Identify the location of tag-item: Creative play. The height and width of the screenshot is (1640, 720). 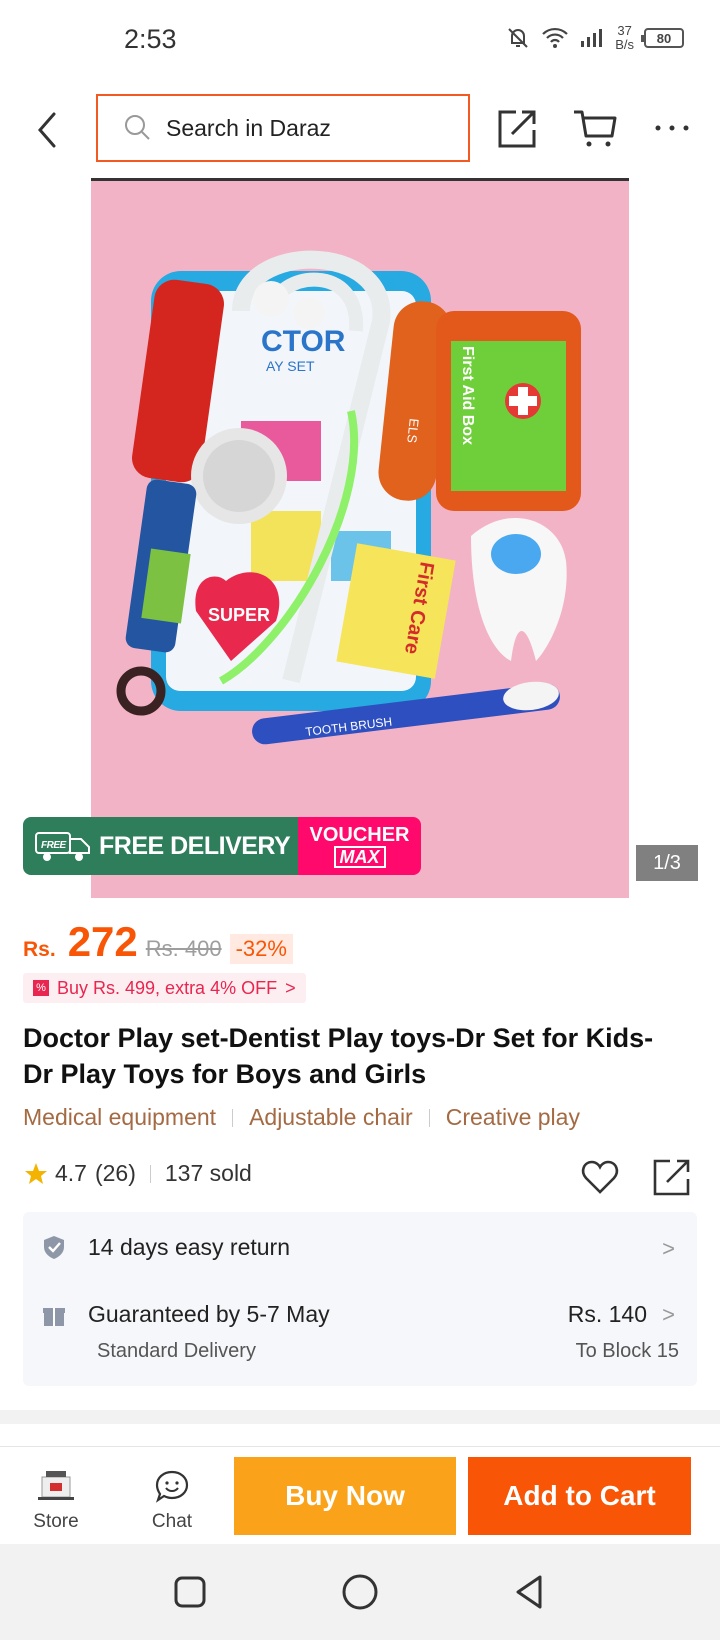
(513, 1117).